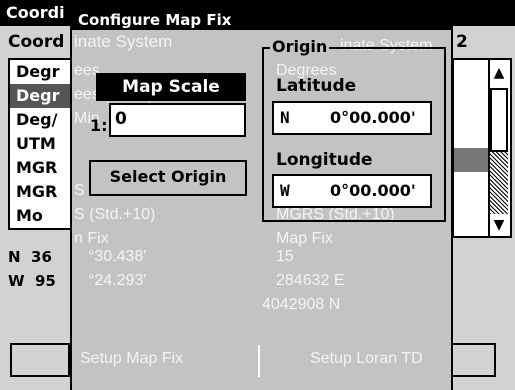 The width and height of the screenshot is (515, 390). Describe the element at coordinates (40, 360) in the screenshot. I see `setup-map-fix-button` at that location.